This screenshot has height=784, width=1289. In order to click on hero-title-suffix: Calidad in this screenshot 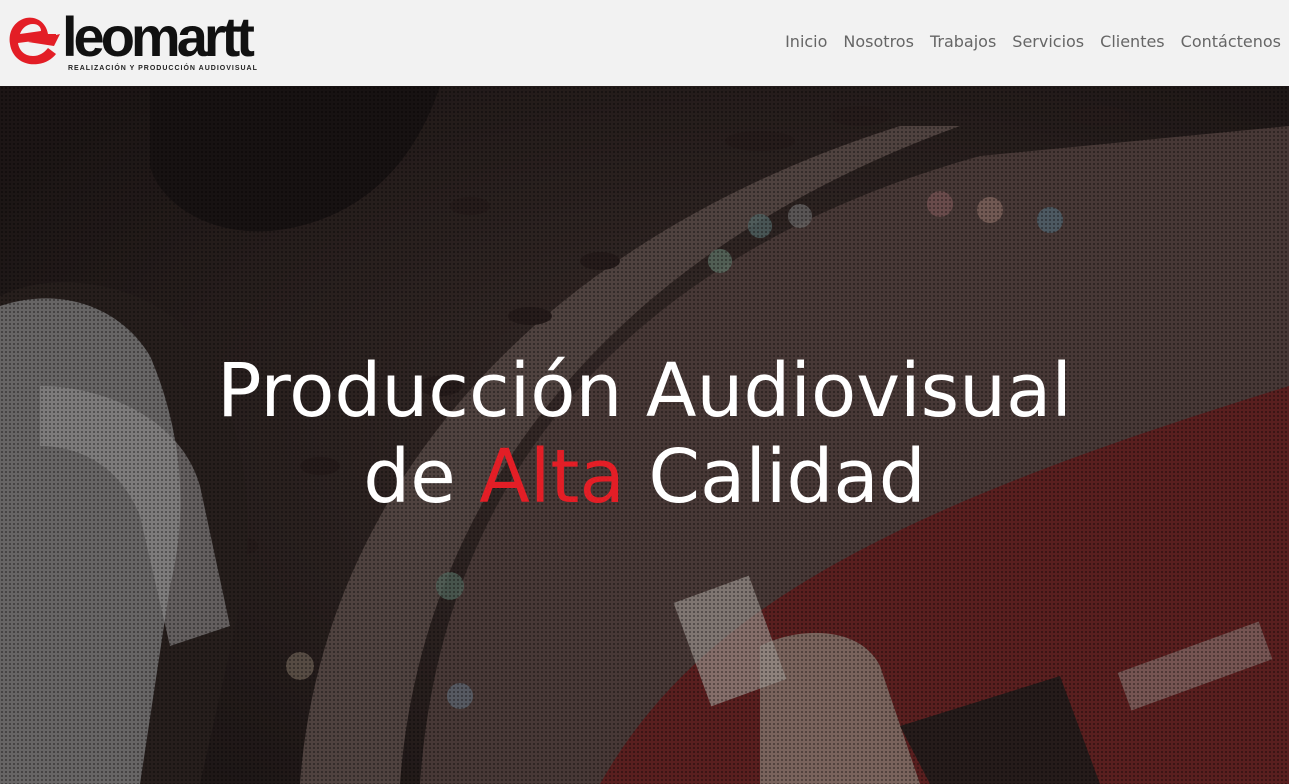, I will do `click(787, 477)`.